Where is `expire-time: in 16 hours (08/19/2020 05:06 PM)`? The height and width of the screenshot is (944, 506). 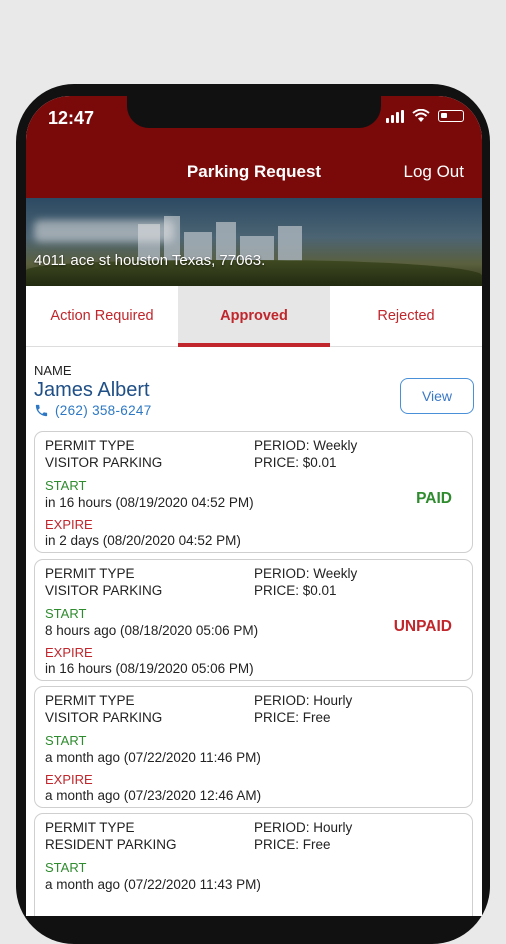
expire-time: in 16 hours (08/19/2020 05:06 PM) is located at coordinates (149, 668).